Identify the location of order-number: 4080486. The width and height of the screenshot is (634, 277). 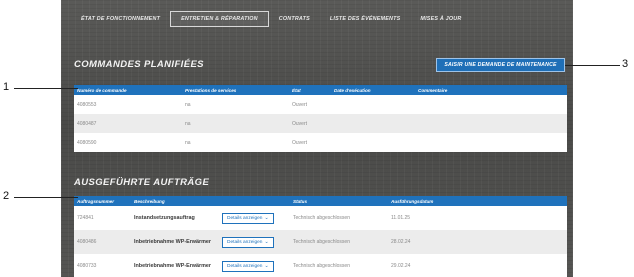
(102, 242).